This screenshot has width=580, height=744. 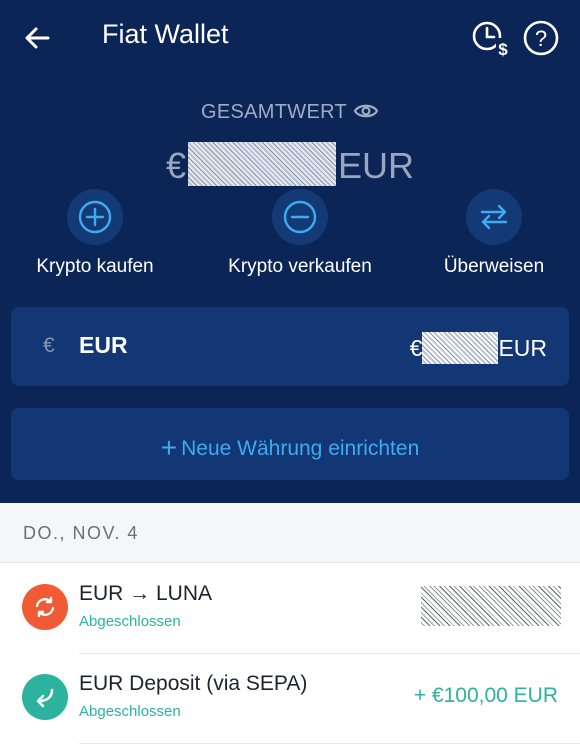 I want to click on transfer-label: Überweisen, so click(x=494, y=266).